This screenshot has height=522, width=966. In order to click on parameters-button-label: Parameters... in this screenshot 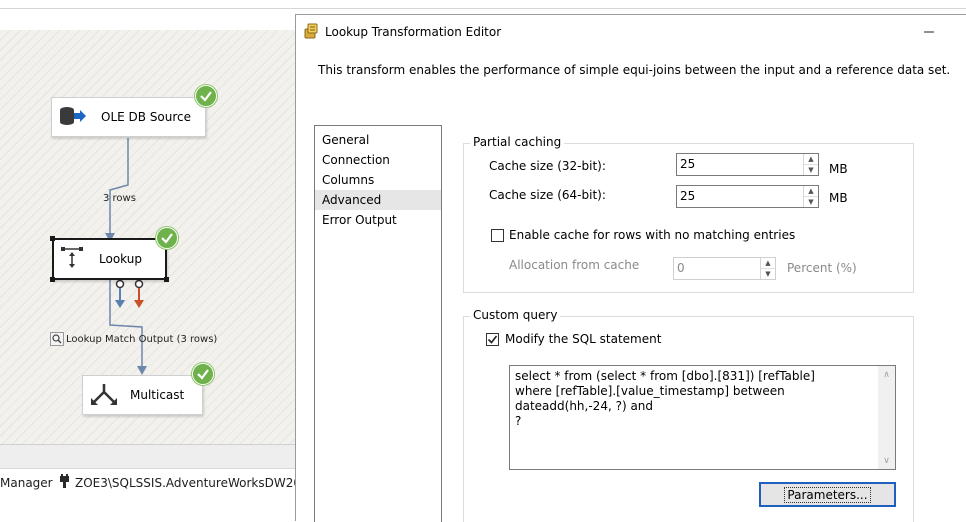, I will do `click(827, 494)`.